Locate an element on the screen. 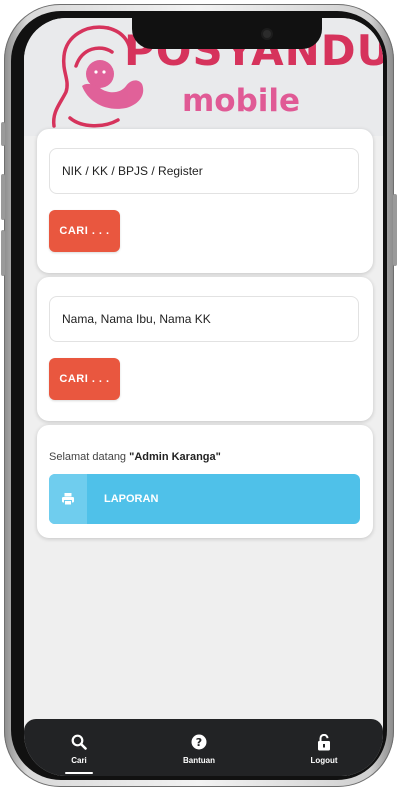 The width and height of the screenshot is (398, 791). power-button is located at coordinates (395, 230).